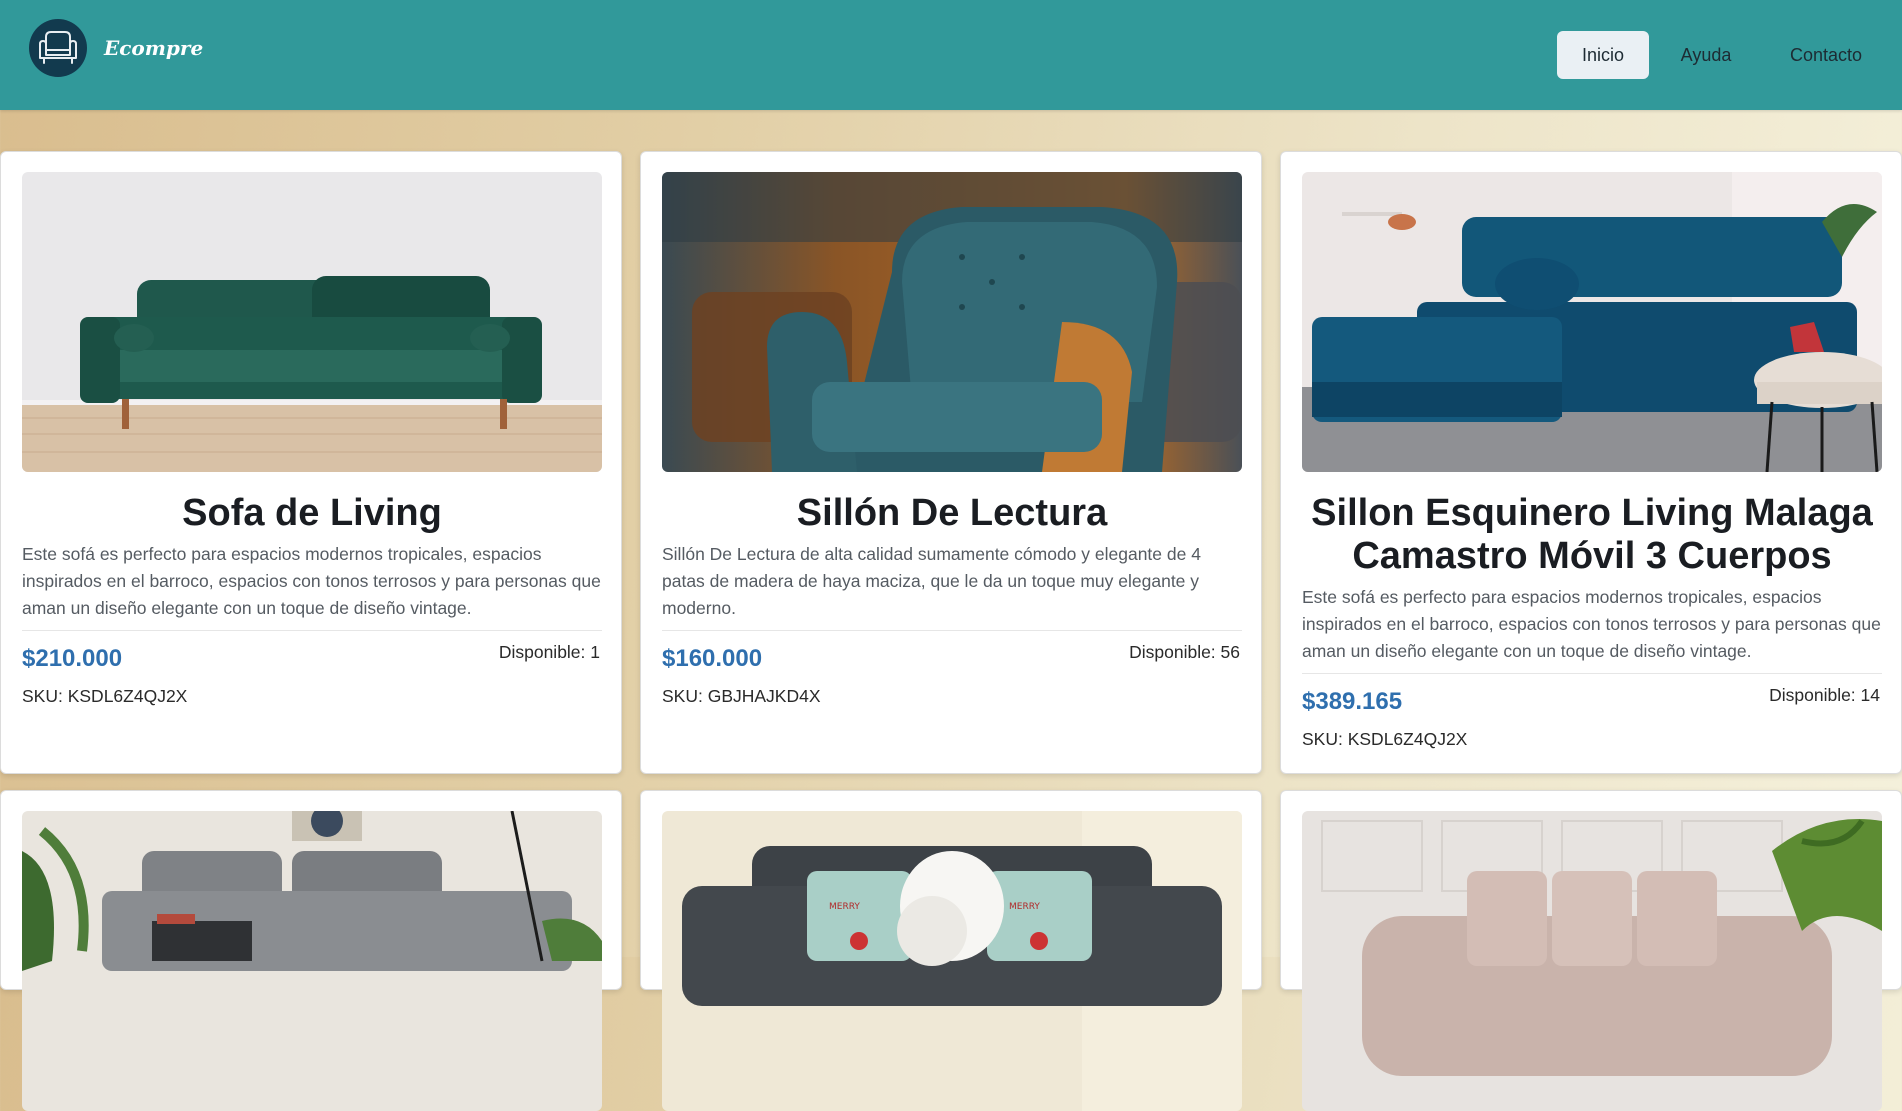 This screenshot has height=1111, width=1902. What do you see at coordinates (72, 658) in the screenshot?
I see `product-price: $210.000` at bounding box center [72, 658].